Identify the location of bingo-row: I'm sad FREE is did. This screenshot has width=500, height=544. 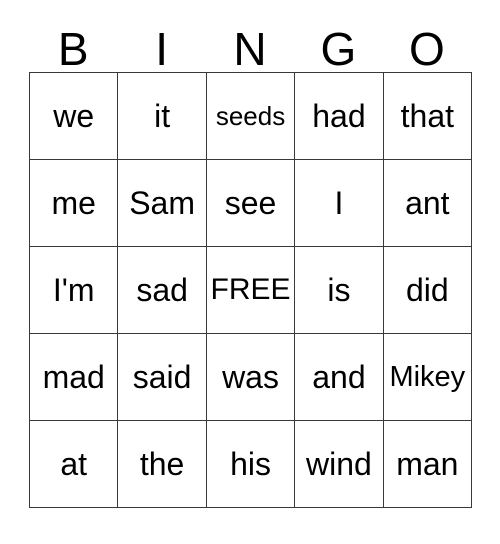
(251, 290).